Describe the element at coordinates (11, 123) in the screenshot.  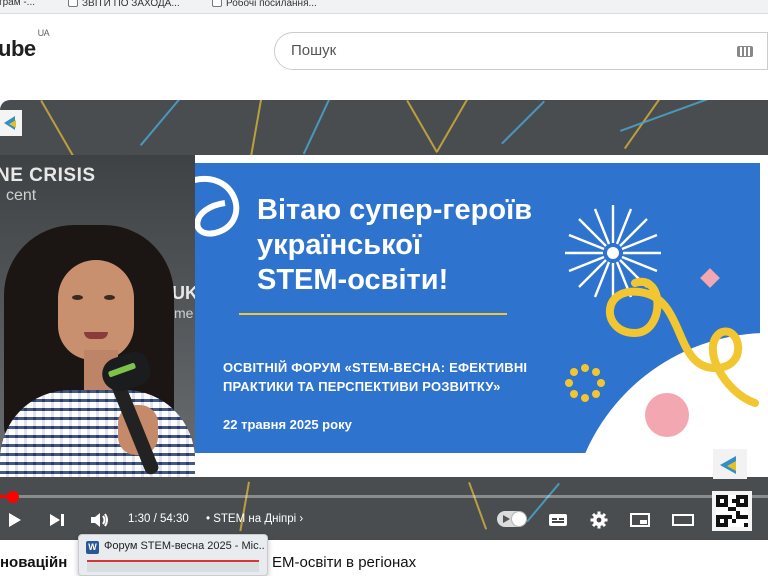
I see `channel-logo-icon` at that location.